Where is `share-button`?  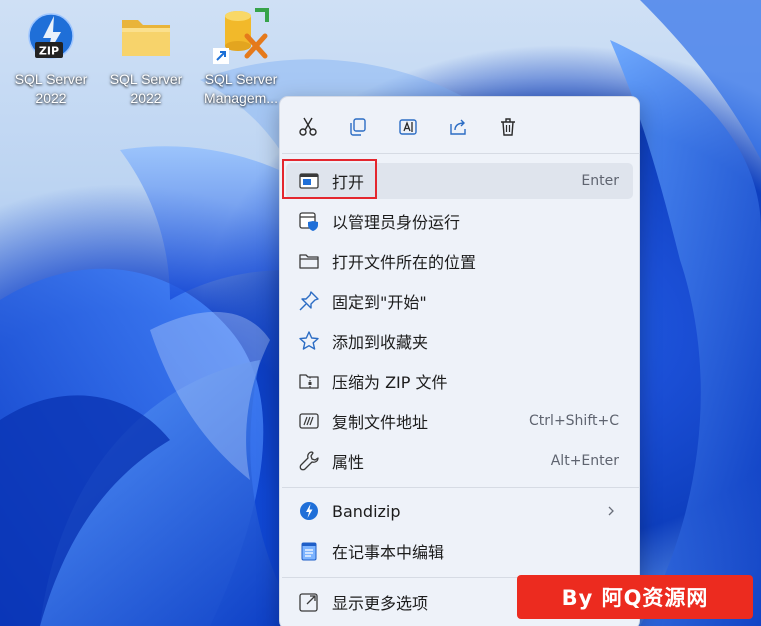
share-button is located at coordinates (458, 127).